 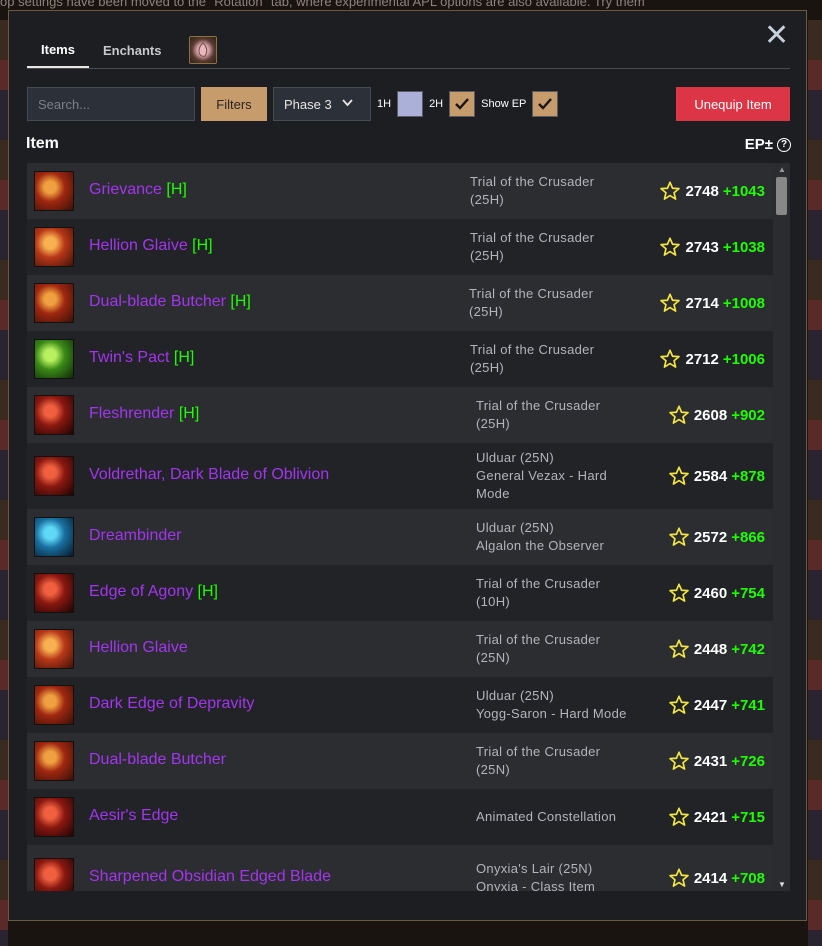 I want to click on checkmark-icon, so click(x=545, y=104).